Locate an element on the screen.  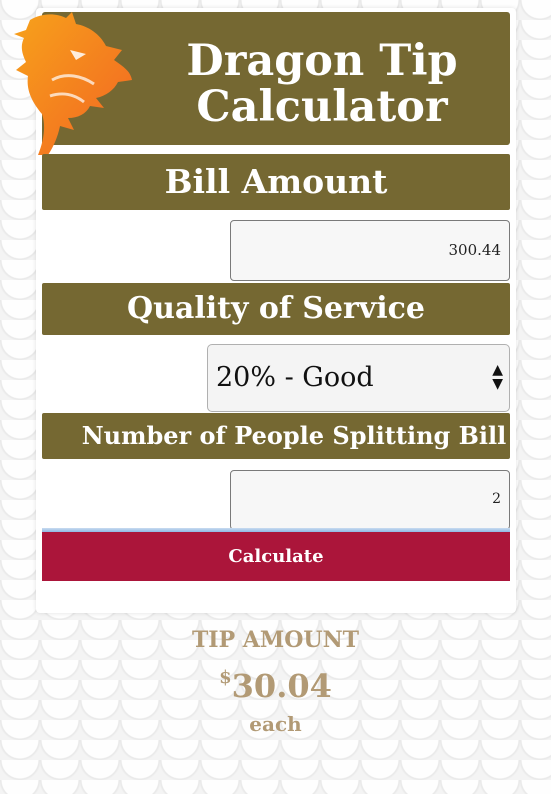
people-count-label: Number of People Splitting Bill is located at coordinates (276, 436).